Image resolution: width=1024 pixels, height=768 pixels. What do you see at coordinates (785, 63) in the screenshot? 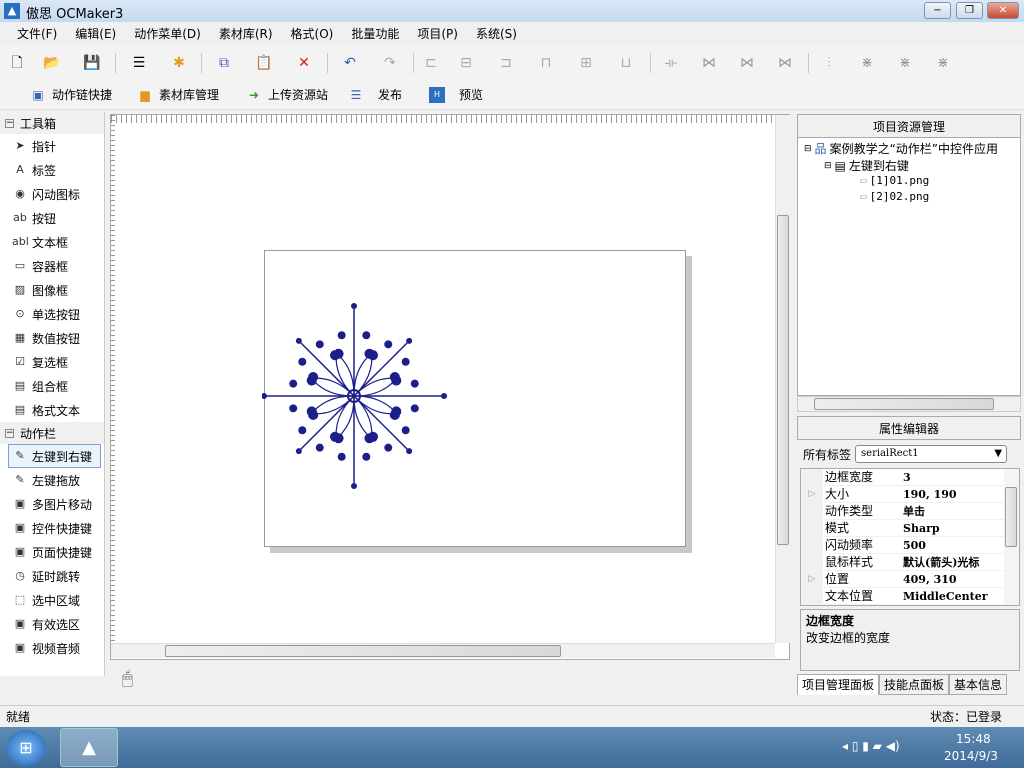
I see `hspace-dec-icon: ⋈` at bounding box center [785, 63].